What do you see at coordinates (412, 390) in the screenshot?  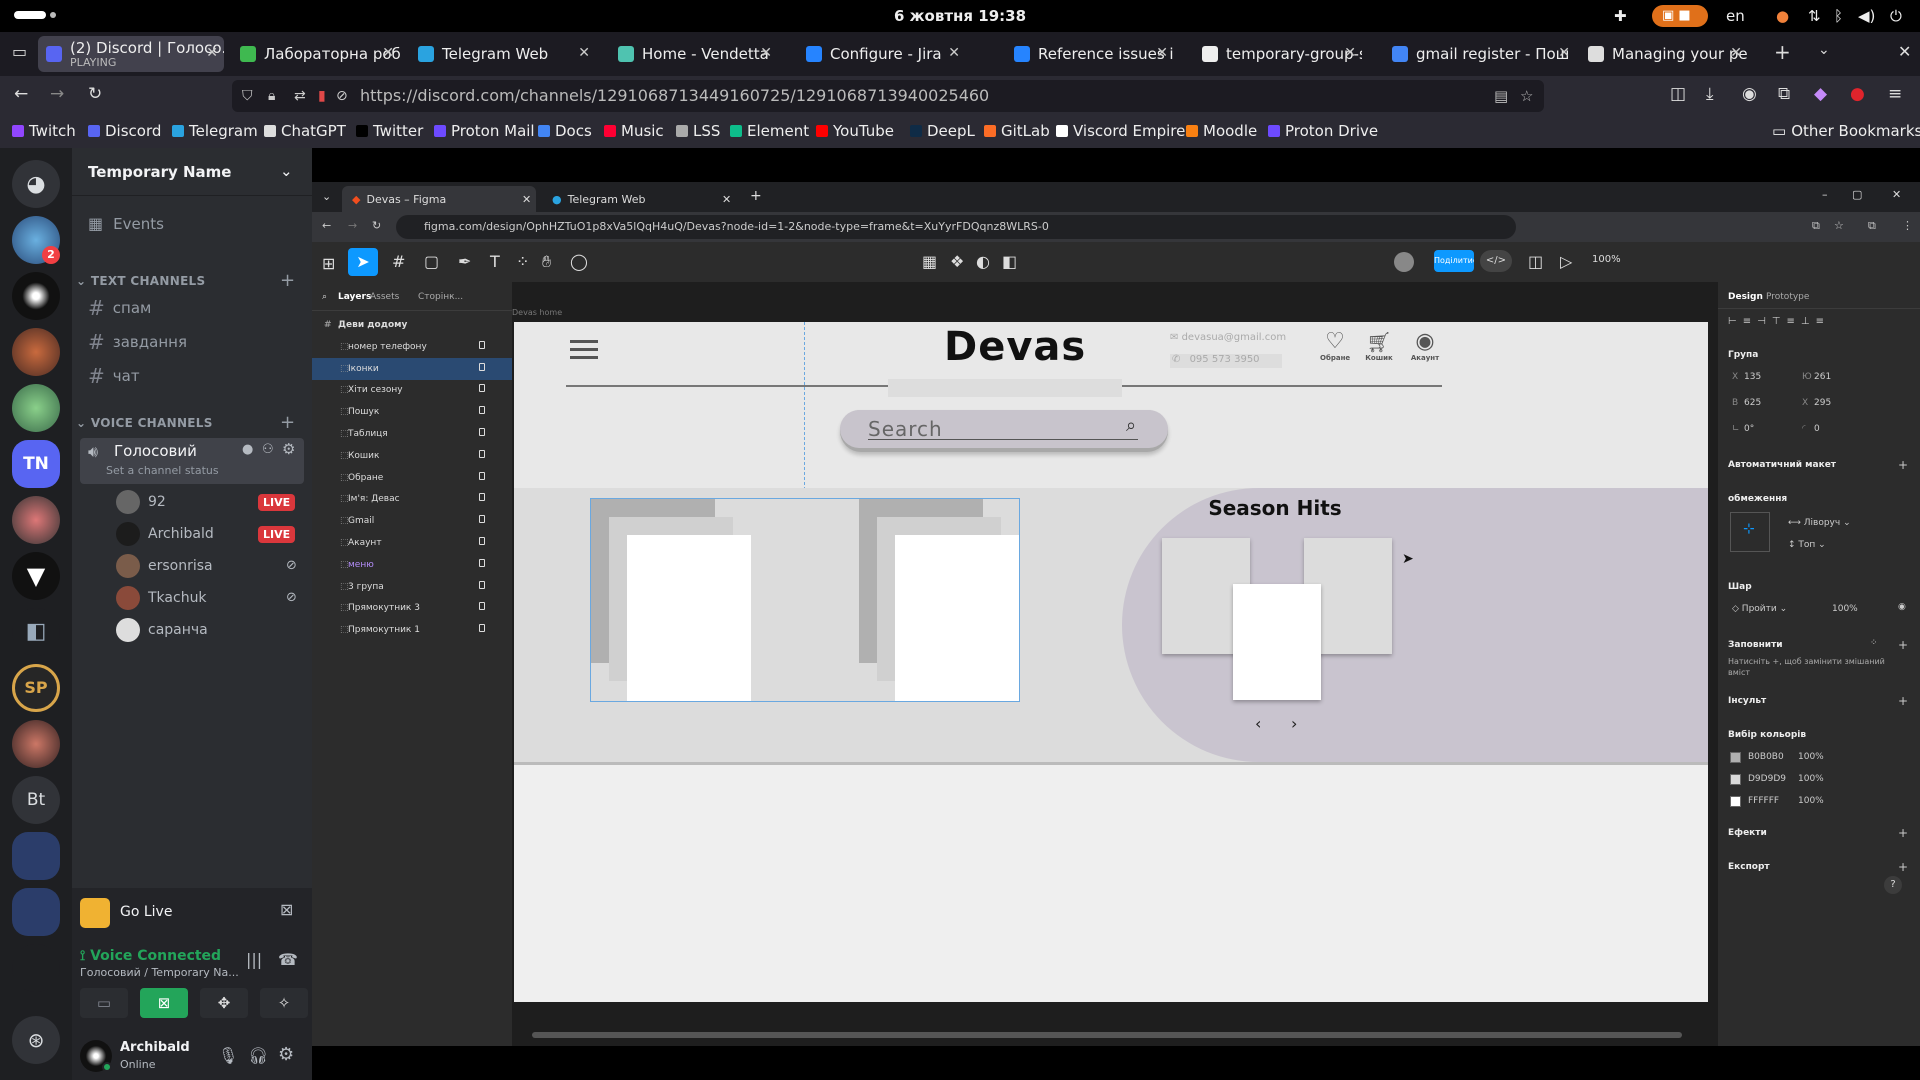 I see `layer-item: ⬚ Хіти сезону` at bounding box center [412, 390].